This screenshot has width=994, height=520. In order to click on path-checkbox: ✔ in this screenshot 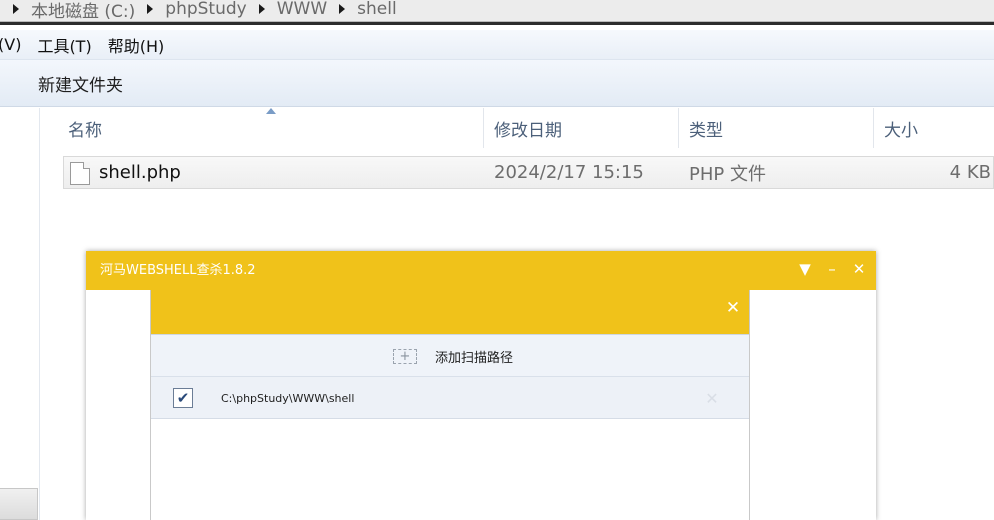, I will do `click(183, 398)`.